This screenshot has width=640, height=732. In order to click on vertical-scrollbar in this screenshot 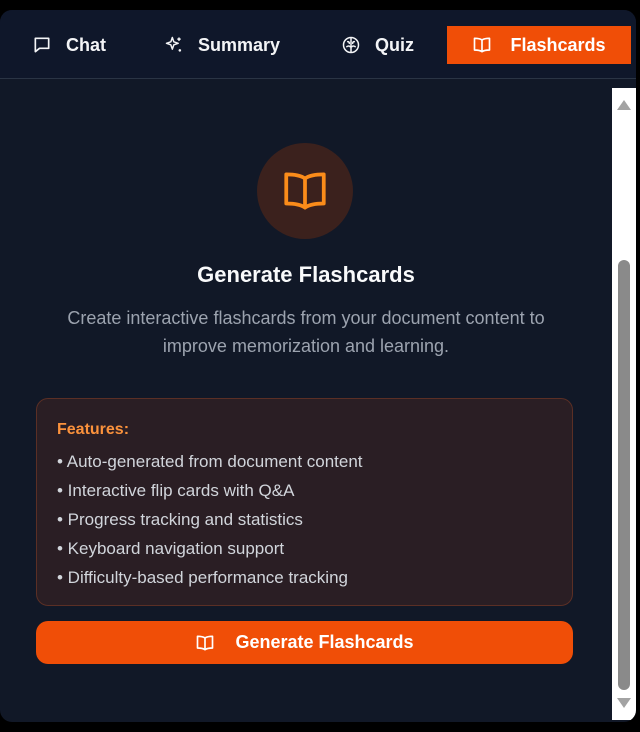, I will do `click(624, 404)`.